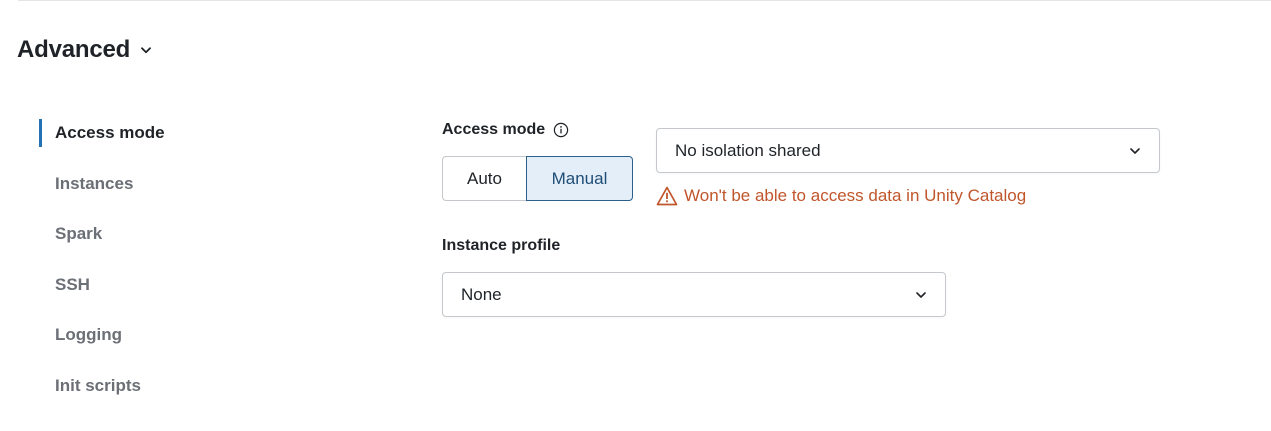 The height and width of the screenshot is (431, 1271). Describe the element at coordinates (481, 294) in the screenshot. I see `instance-profile-select-value: None` at that location.